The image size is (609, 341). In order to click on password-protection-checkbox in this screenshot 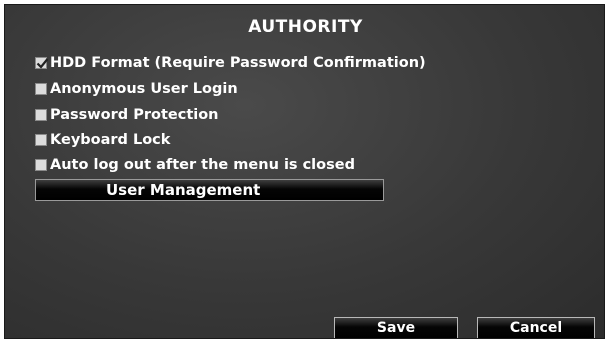, I will do `click(41, 115)`.